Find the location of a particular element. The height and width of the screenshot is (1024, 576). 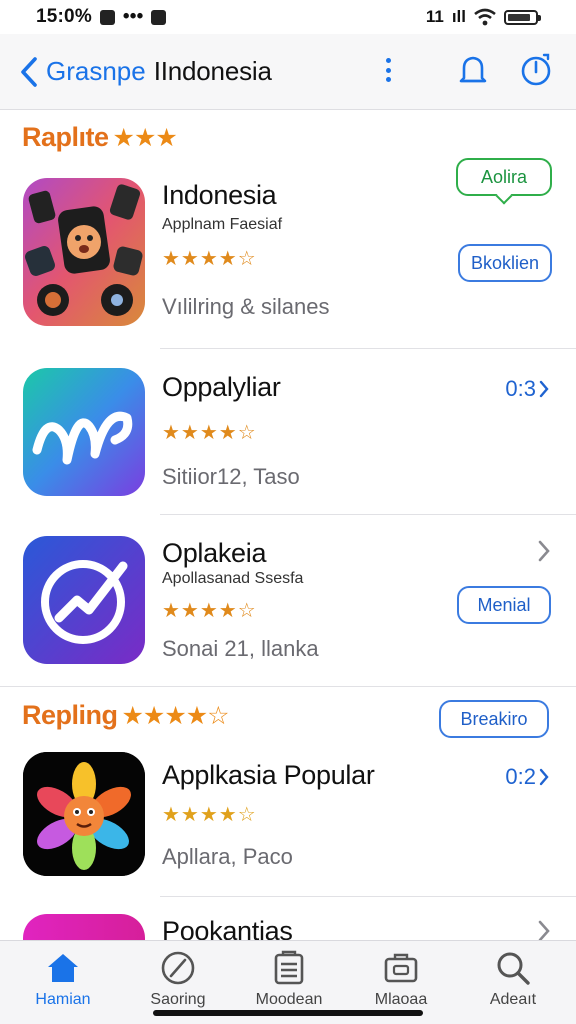

app-meta: Sonai 21, llanka is located at coordinates (240, 648).